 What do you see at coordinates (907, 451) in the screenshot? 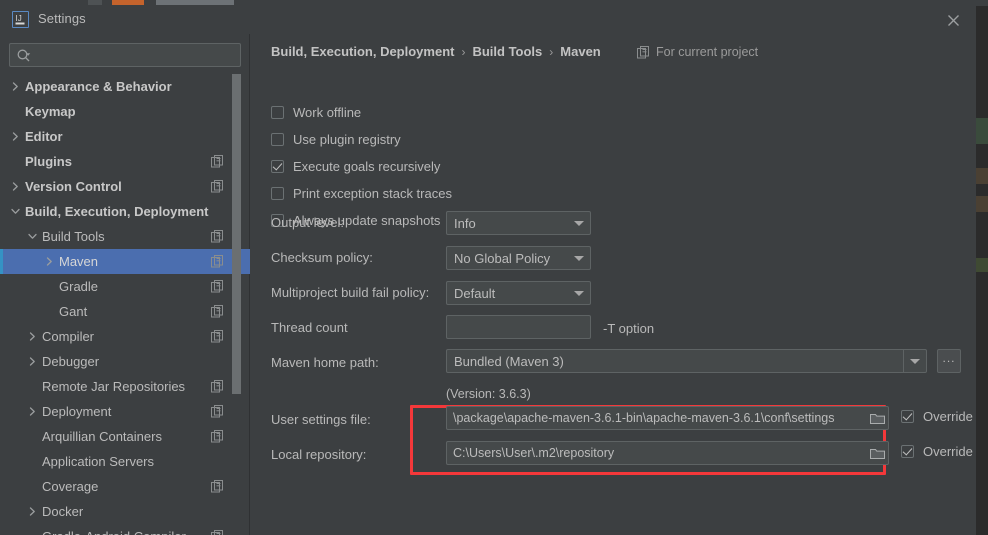
I see `checkbox-local-repository-override` at bounding box center [907, 451].